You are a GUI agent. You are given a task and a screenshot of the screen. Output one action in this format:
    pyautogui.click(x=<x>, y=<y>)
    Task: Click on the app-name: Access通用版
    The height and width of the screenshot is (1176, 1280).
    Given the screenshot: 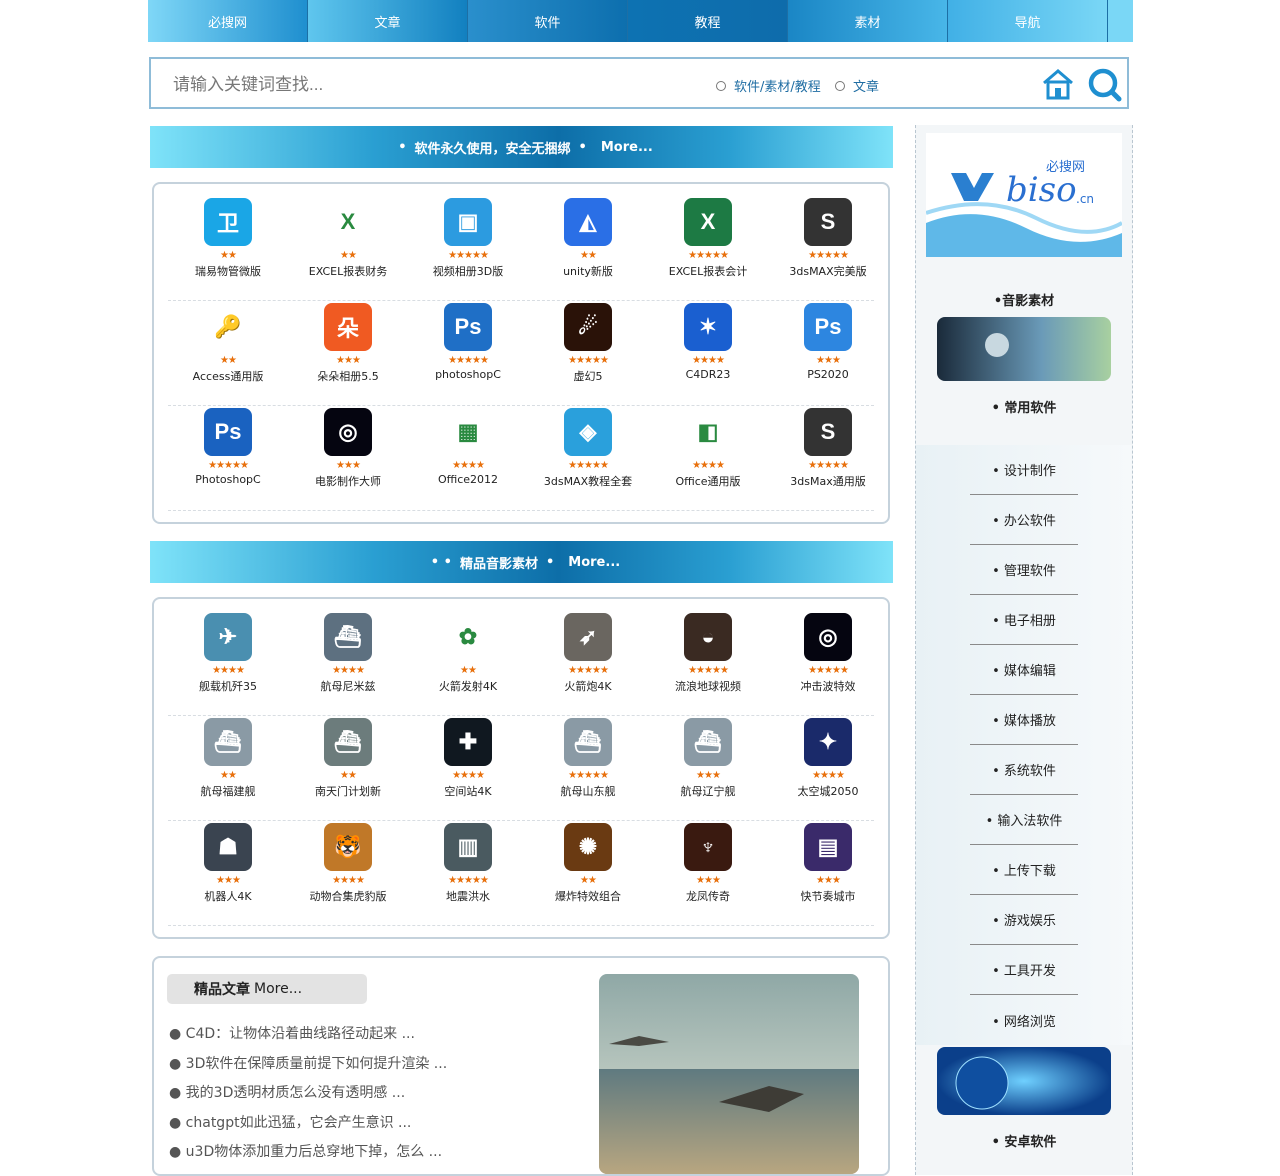 What is the action you would take?
    pyautogui.click(x=228, y=376)
    